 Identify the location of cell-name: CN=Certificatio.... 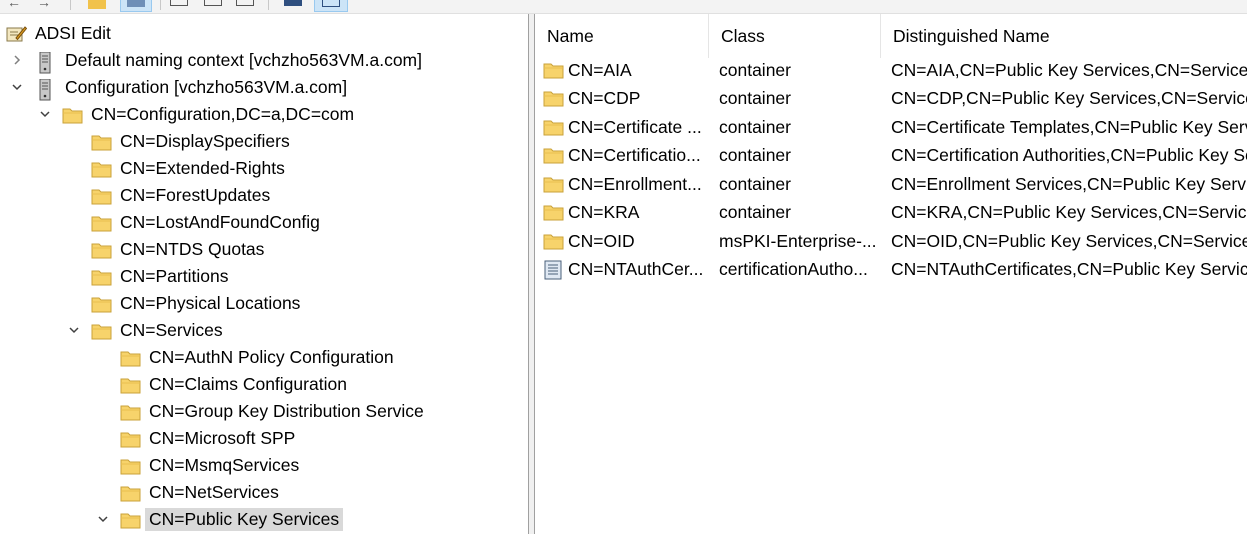
(626, 155).